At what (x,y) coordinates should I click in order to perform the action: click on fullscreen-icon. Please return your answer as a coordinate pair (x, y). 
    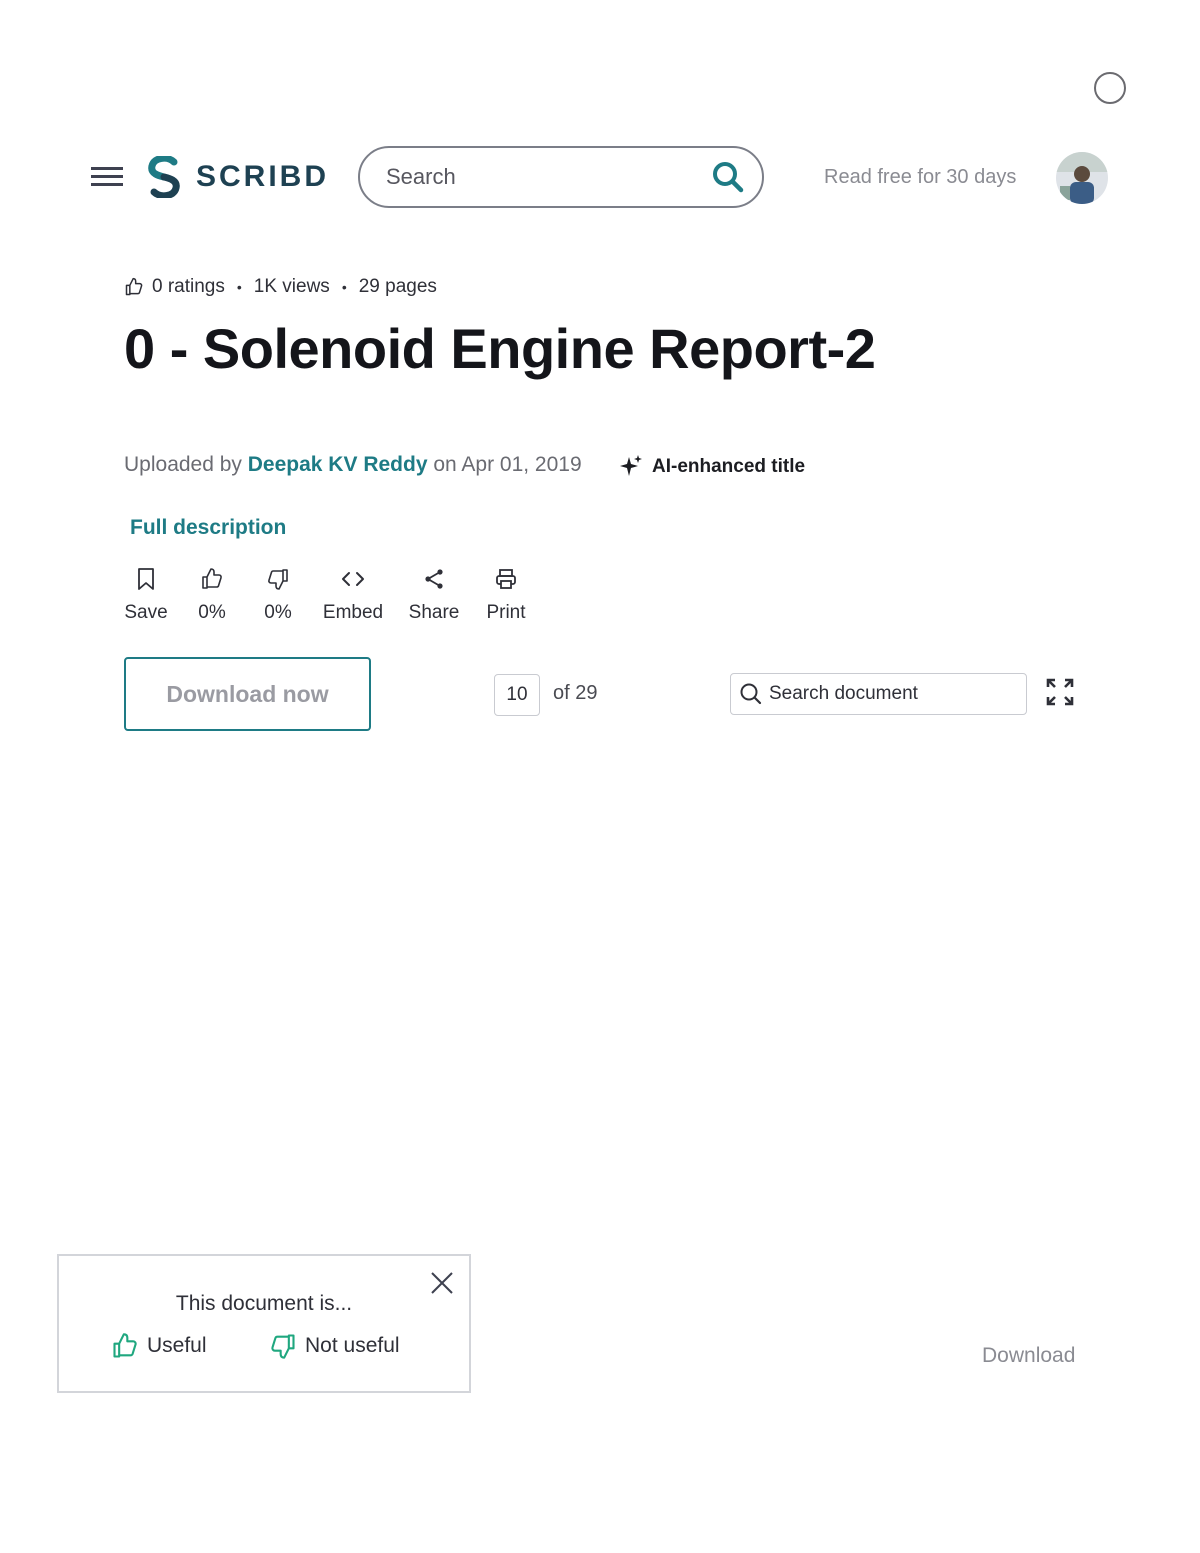
    Looking at the image, I should click on (1060, 692).